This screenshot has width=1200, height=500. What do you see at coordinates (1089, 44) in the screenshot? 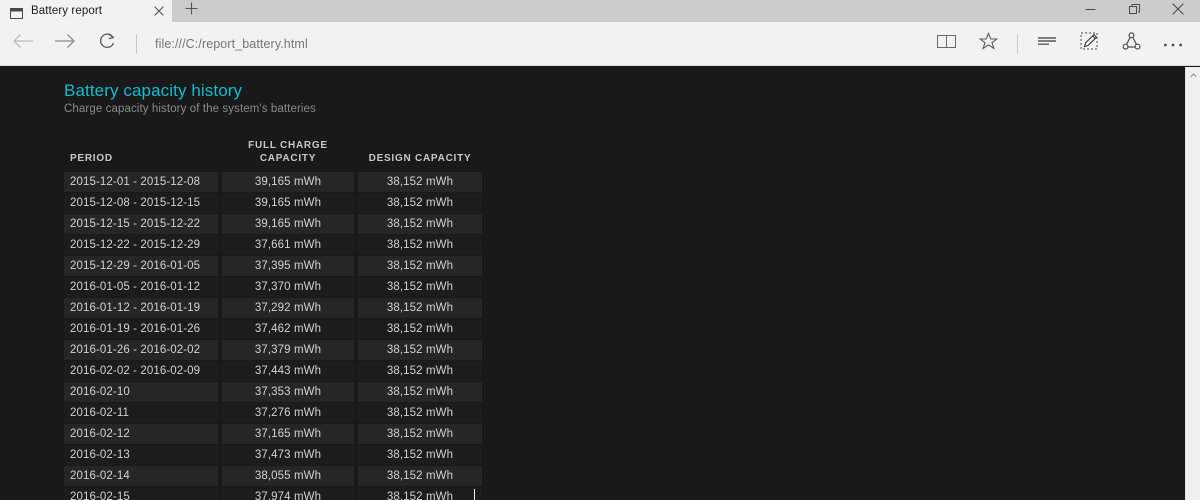
I see `web-note-button` at bounding box center [1089, 44].